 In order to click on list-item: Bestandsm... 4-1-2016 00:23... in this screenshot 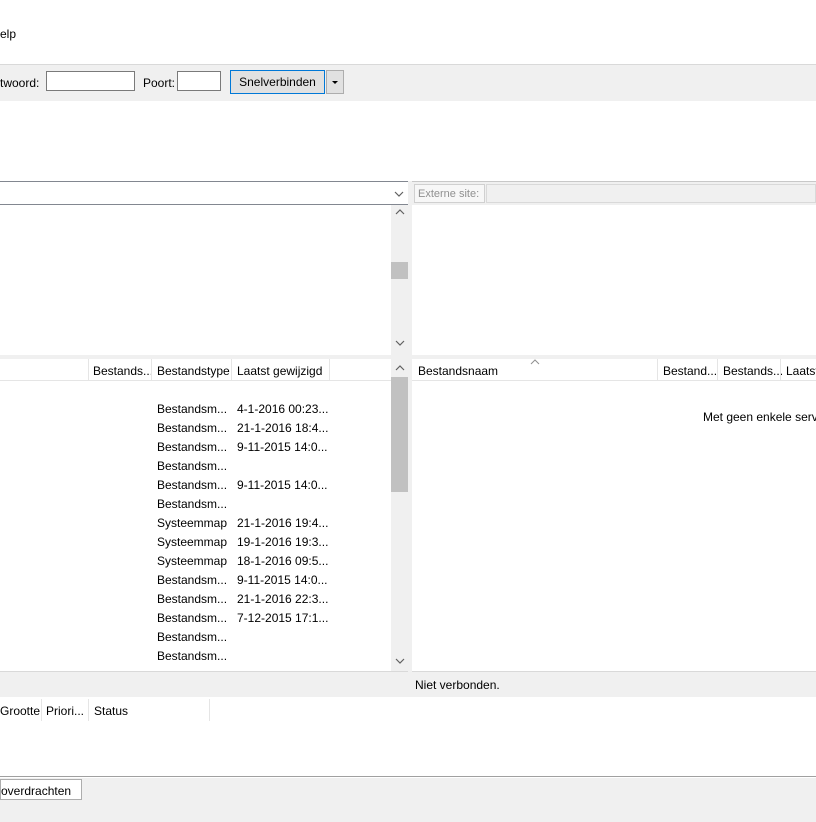, I will do `click(195, 411)`.